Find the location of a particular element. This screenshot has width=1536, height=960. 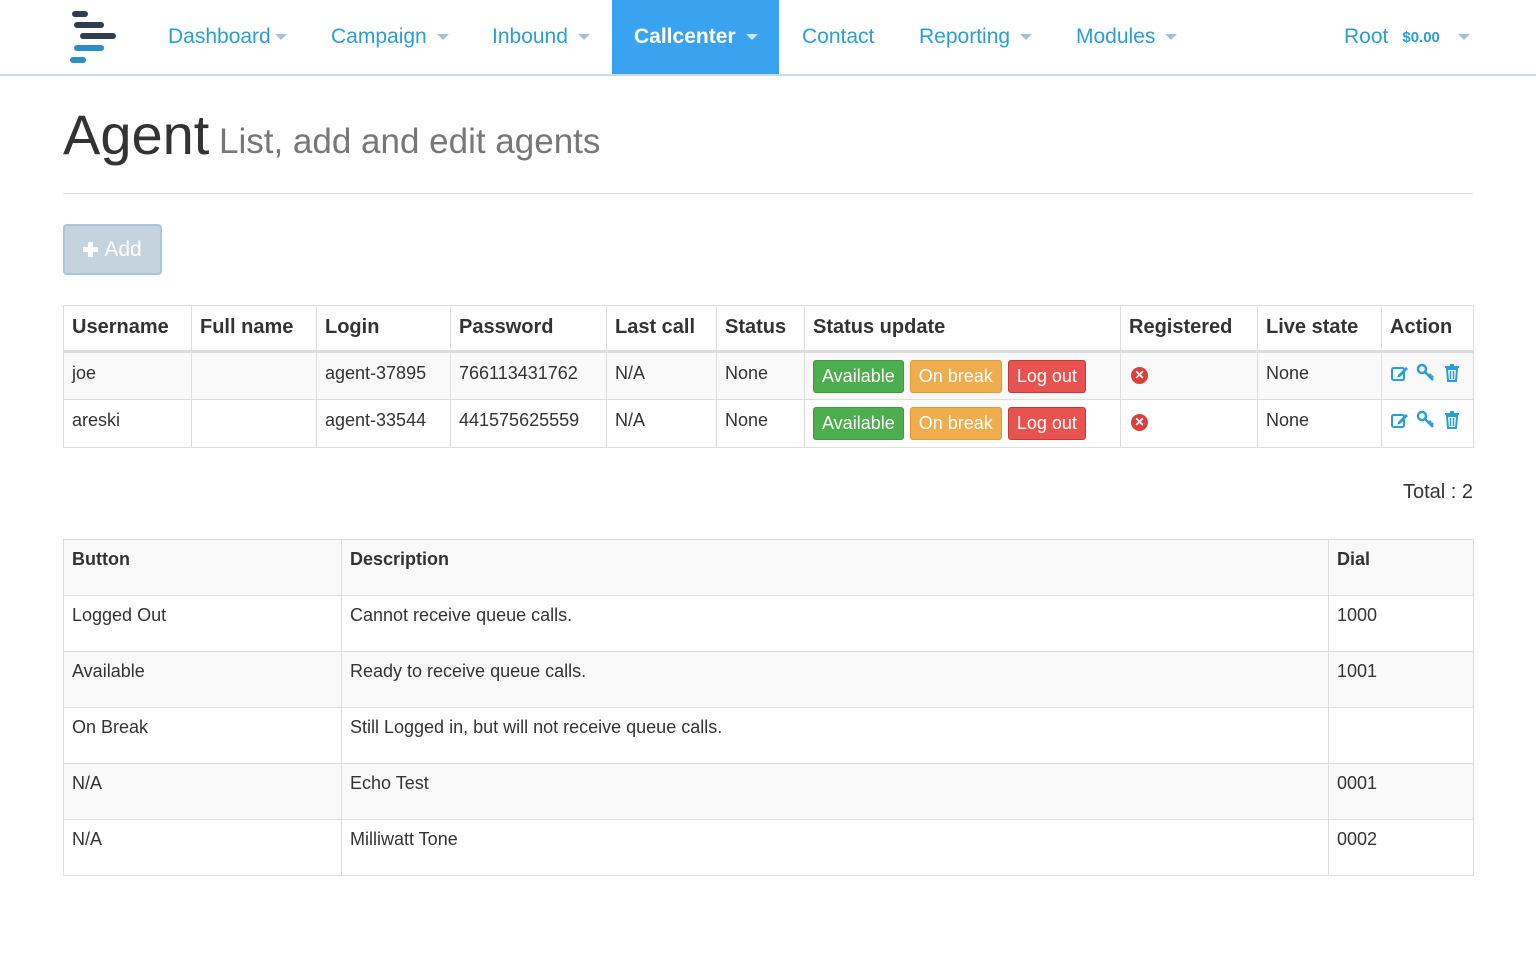

table-row: N/A Echo Test 0001 is located at coordinates (768, 791).